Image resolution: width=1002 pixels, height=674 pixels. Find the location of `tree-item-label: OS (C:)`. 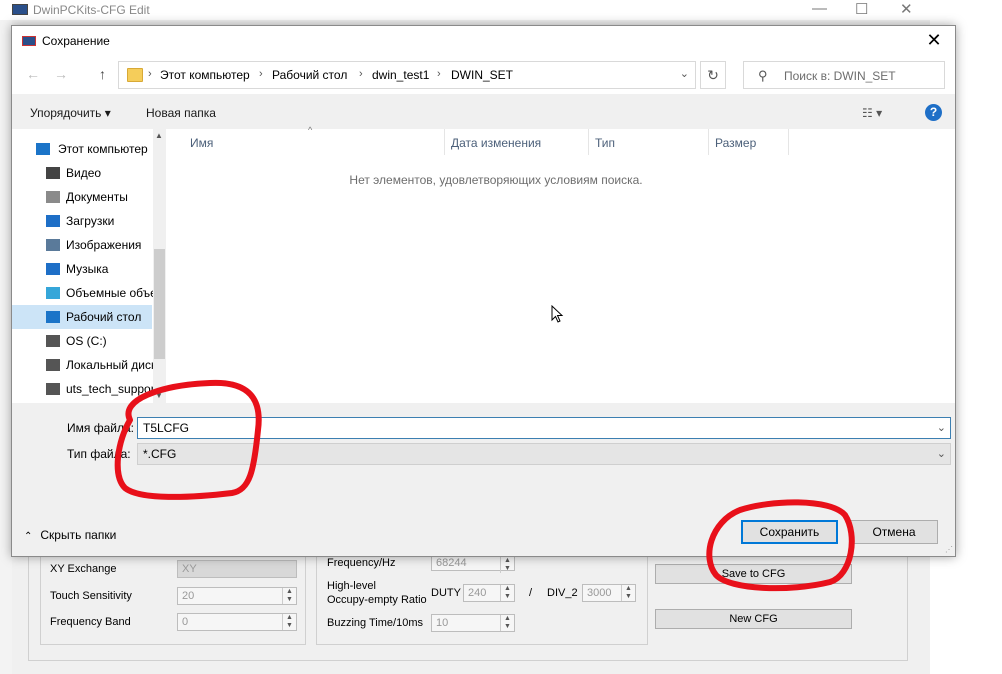

tree-item-label: OS (C:) is located at coordinates (86, 341).